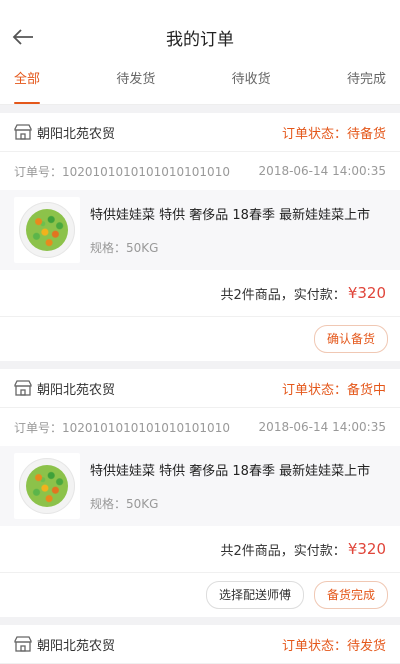 The height and width of the screenshot is (664, 400). I want to click on tab-pending-complete: 待完成, so click(366, 88).